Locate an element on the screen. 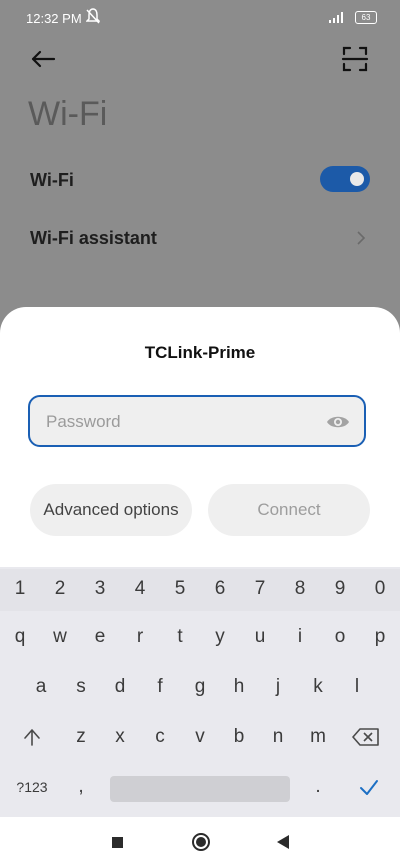 Image resolution: width=400 pixels, height=867 pixels. key-q: q is located at coordinates (20, 637).